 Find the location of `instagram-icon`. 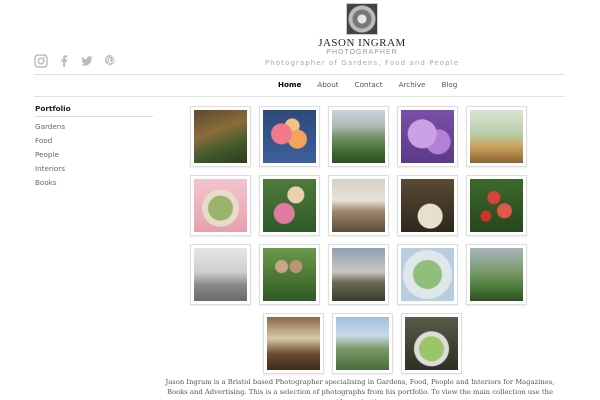

instagram-icon is located at coordinates (41, 61).